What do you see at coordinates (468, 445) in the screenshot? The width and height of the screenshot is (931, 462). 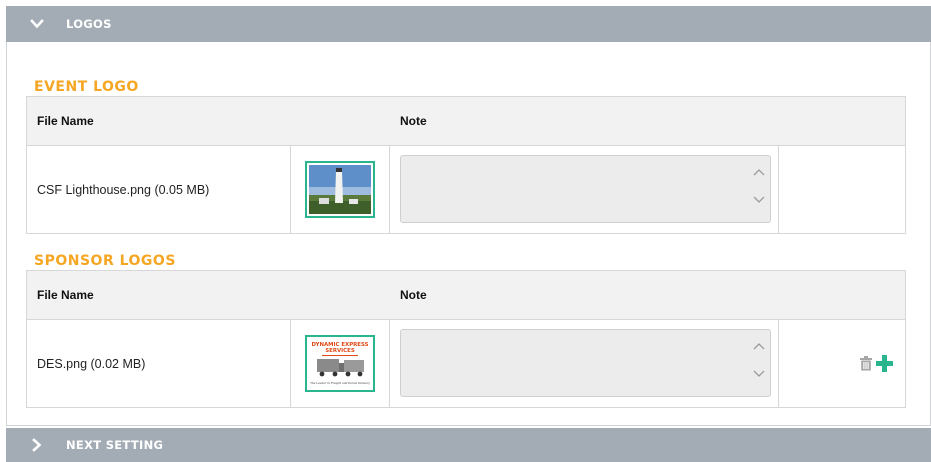 I see `next-setting-section-header: NEXT SETTING` at bounding box center [468, 445].